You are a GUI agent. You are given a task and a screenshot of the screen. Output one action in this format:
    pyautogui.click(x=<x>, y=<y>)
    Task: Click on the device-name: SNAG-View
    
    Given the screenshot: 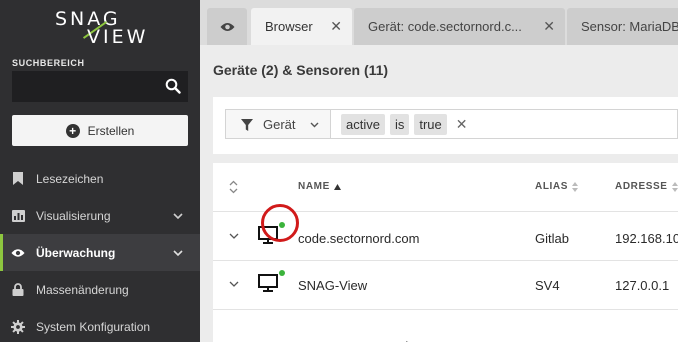 What is the action you would take?
    pyautogui.click(x=332, y=285)
    